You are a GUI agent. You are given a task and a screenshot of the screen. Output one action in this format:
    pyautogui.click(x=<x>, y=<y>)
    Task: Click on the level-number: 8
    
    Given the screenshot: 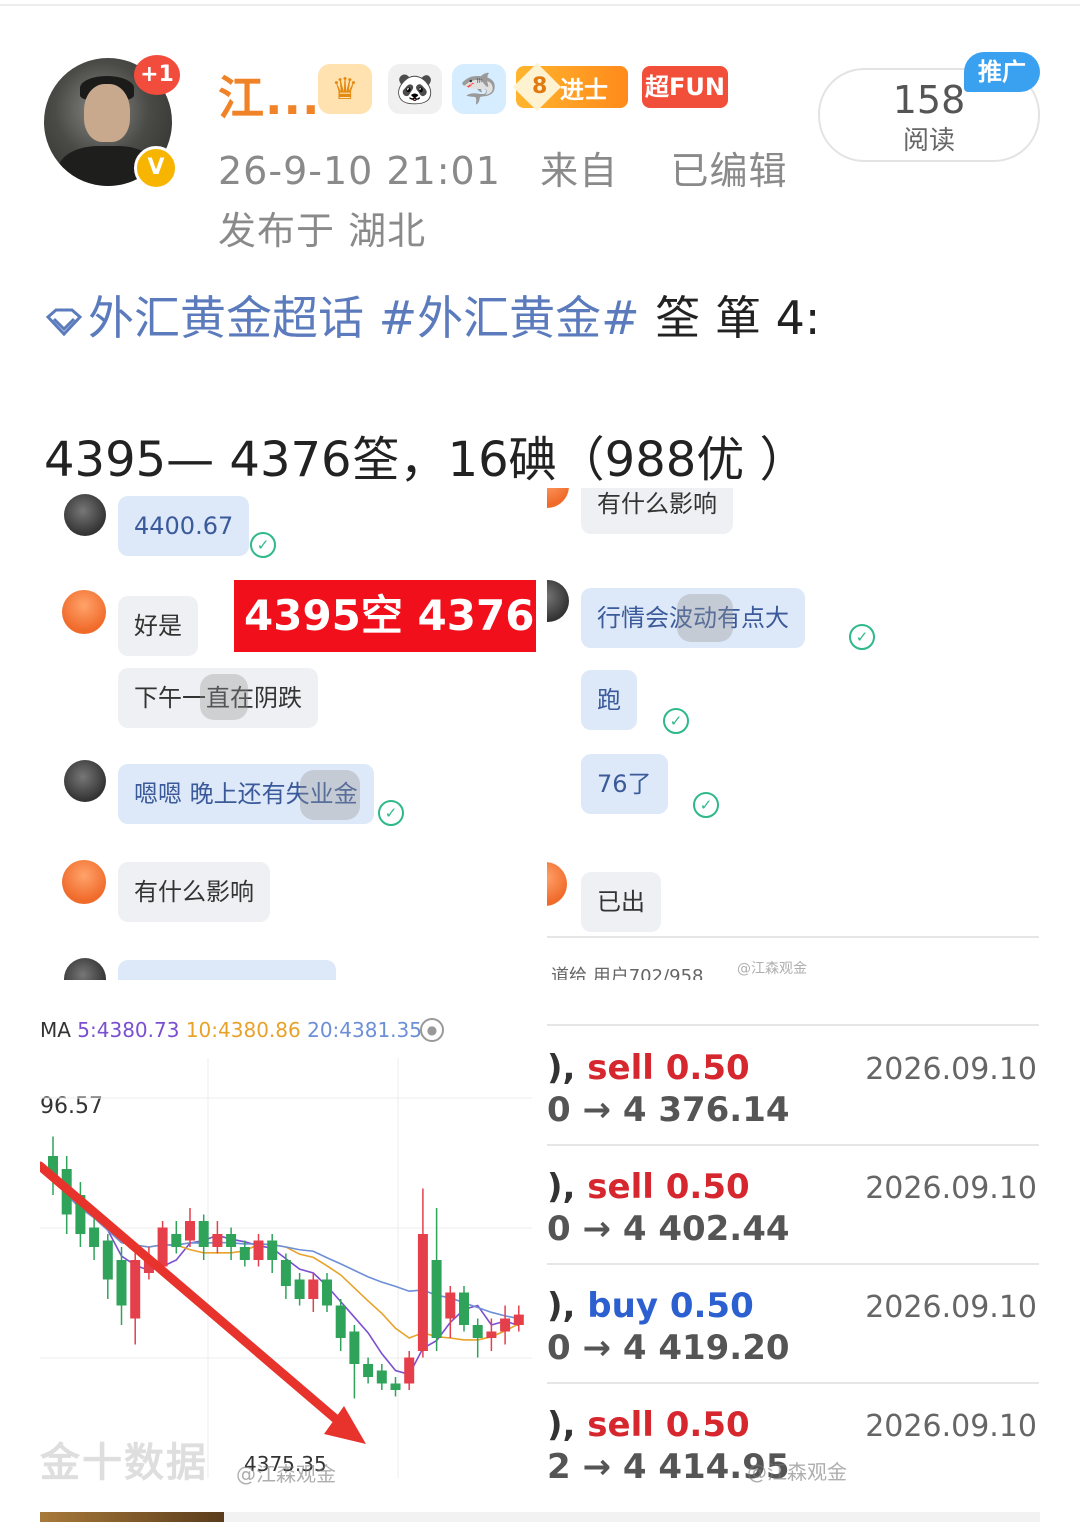 What is the action you would take?
    pyautogui.click(x=540, y=86)
    